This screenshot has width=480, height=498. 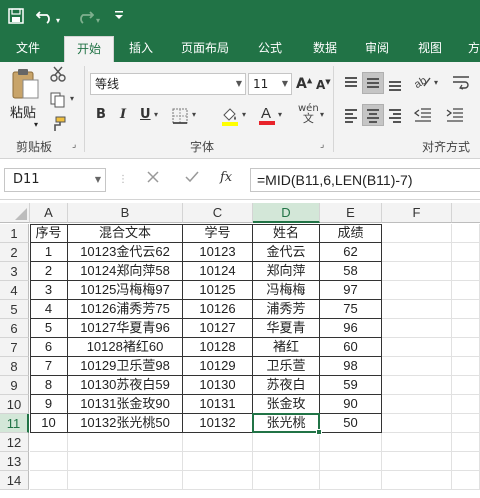 I want to click on cell-c5: 10126, so click(x=218, y=309).